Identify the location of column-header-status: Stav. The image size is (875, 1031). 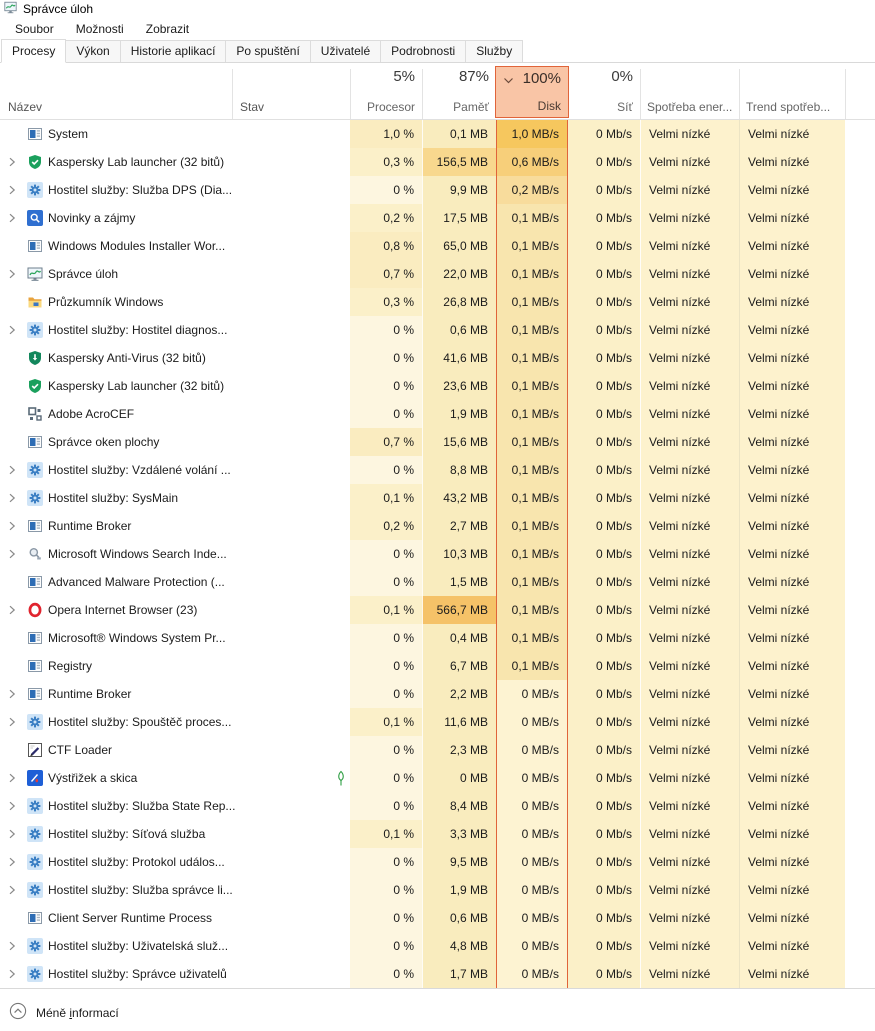
(252, 107).